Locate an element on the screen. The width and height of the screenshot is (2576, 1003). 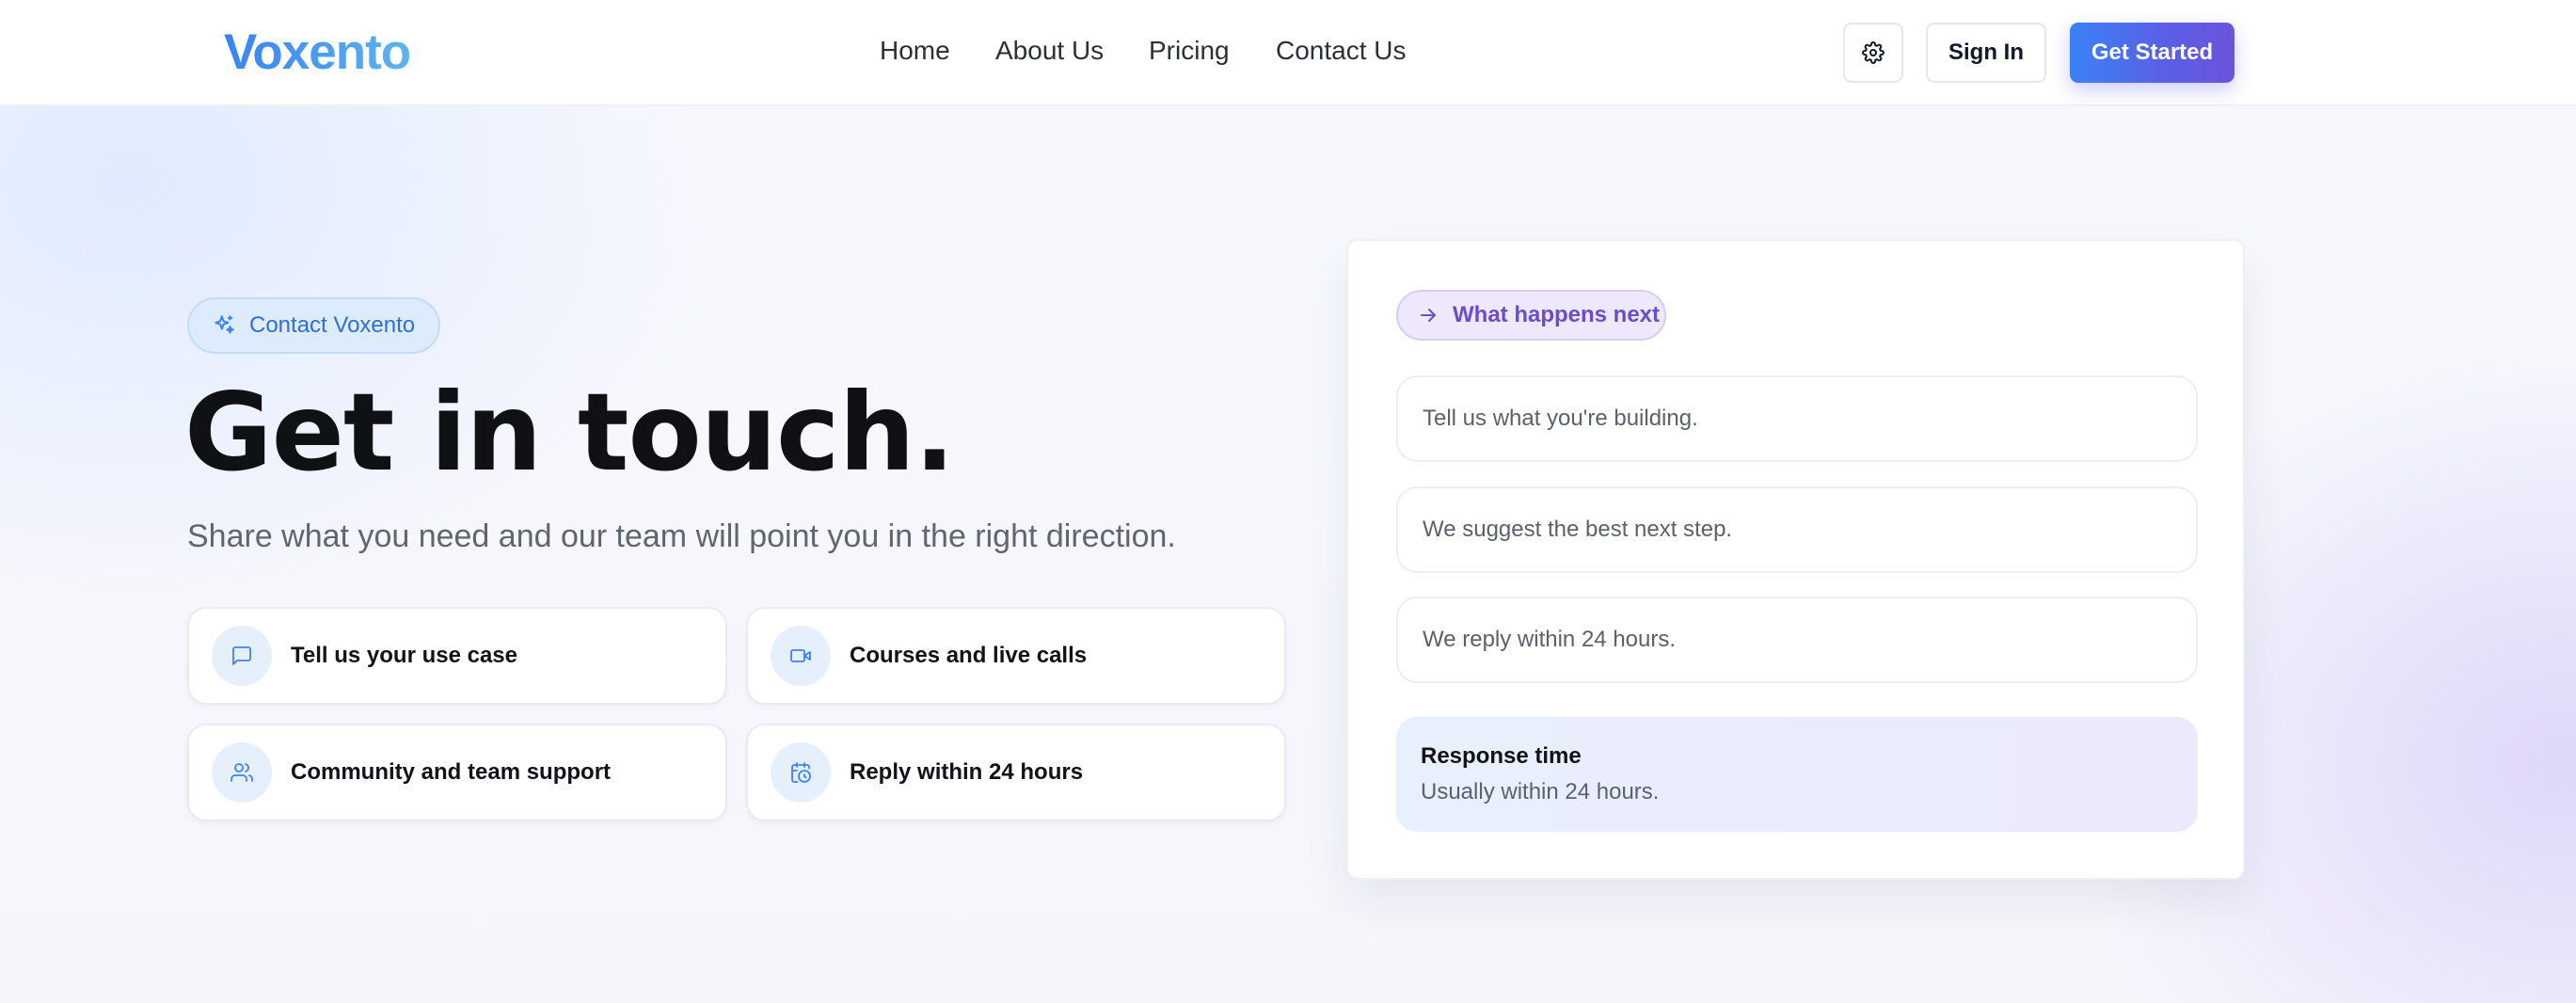
sign-in-button: Sign In is located at coordinates (1986, 53).